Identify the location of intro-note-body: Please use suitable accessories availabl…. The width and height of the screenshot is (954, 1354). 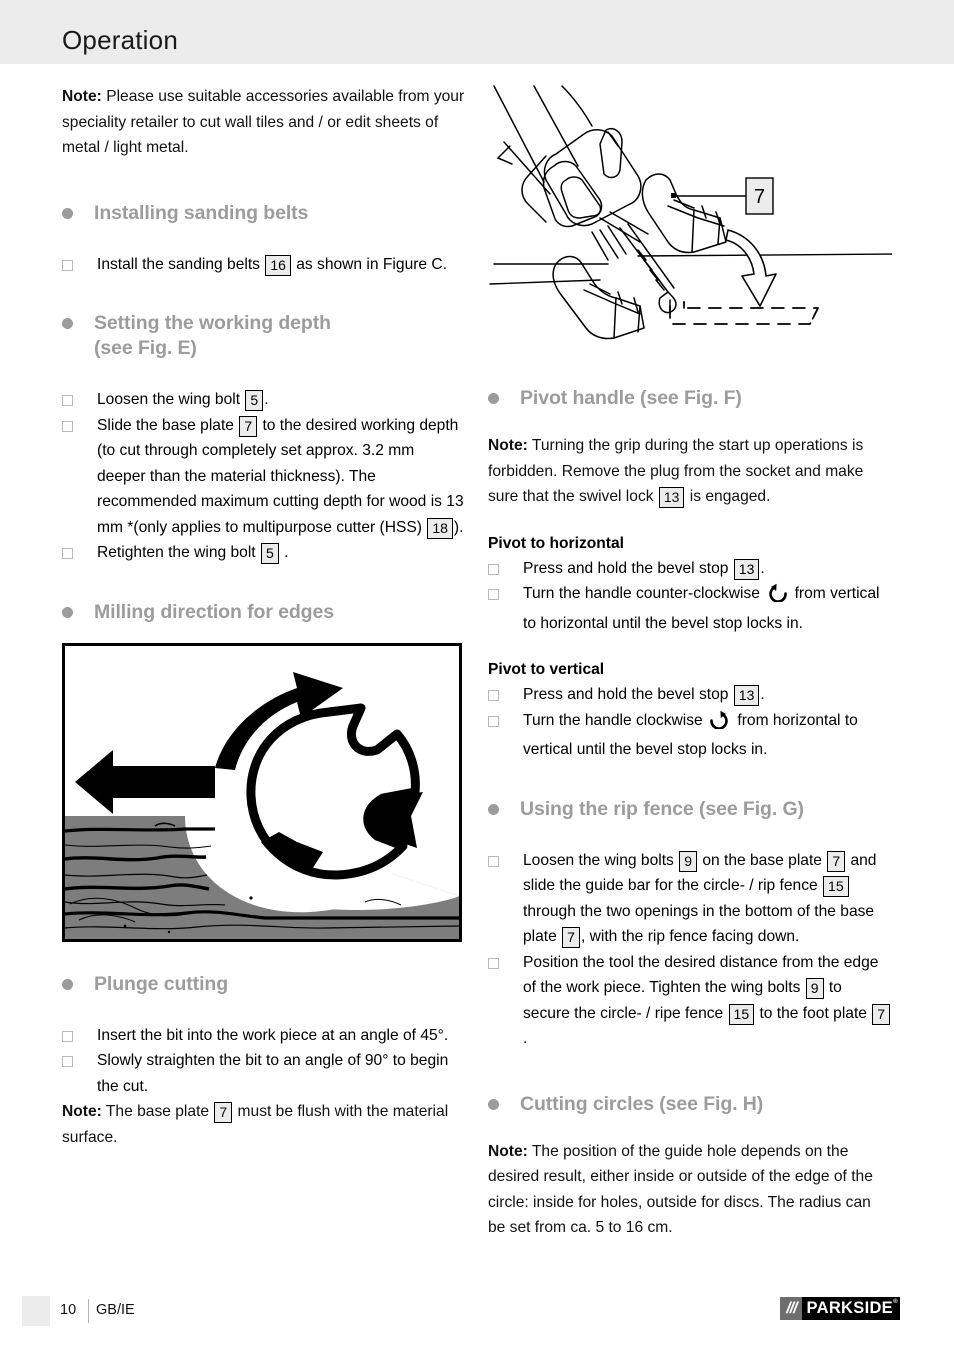
(263, 122).